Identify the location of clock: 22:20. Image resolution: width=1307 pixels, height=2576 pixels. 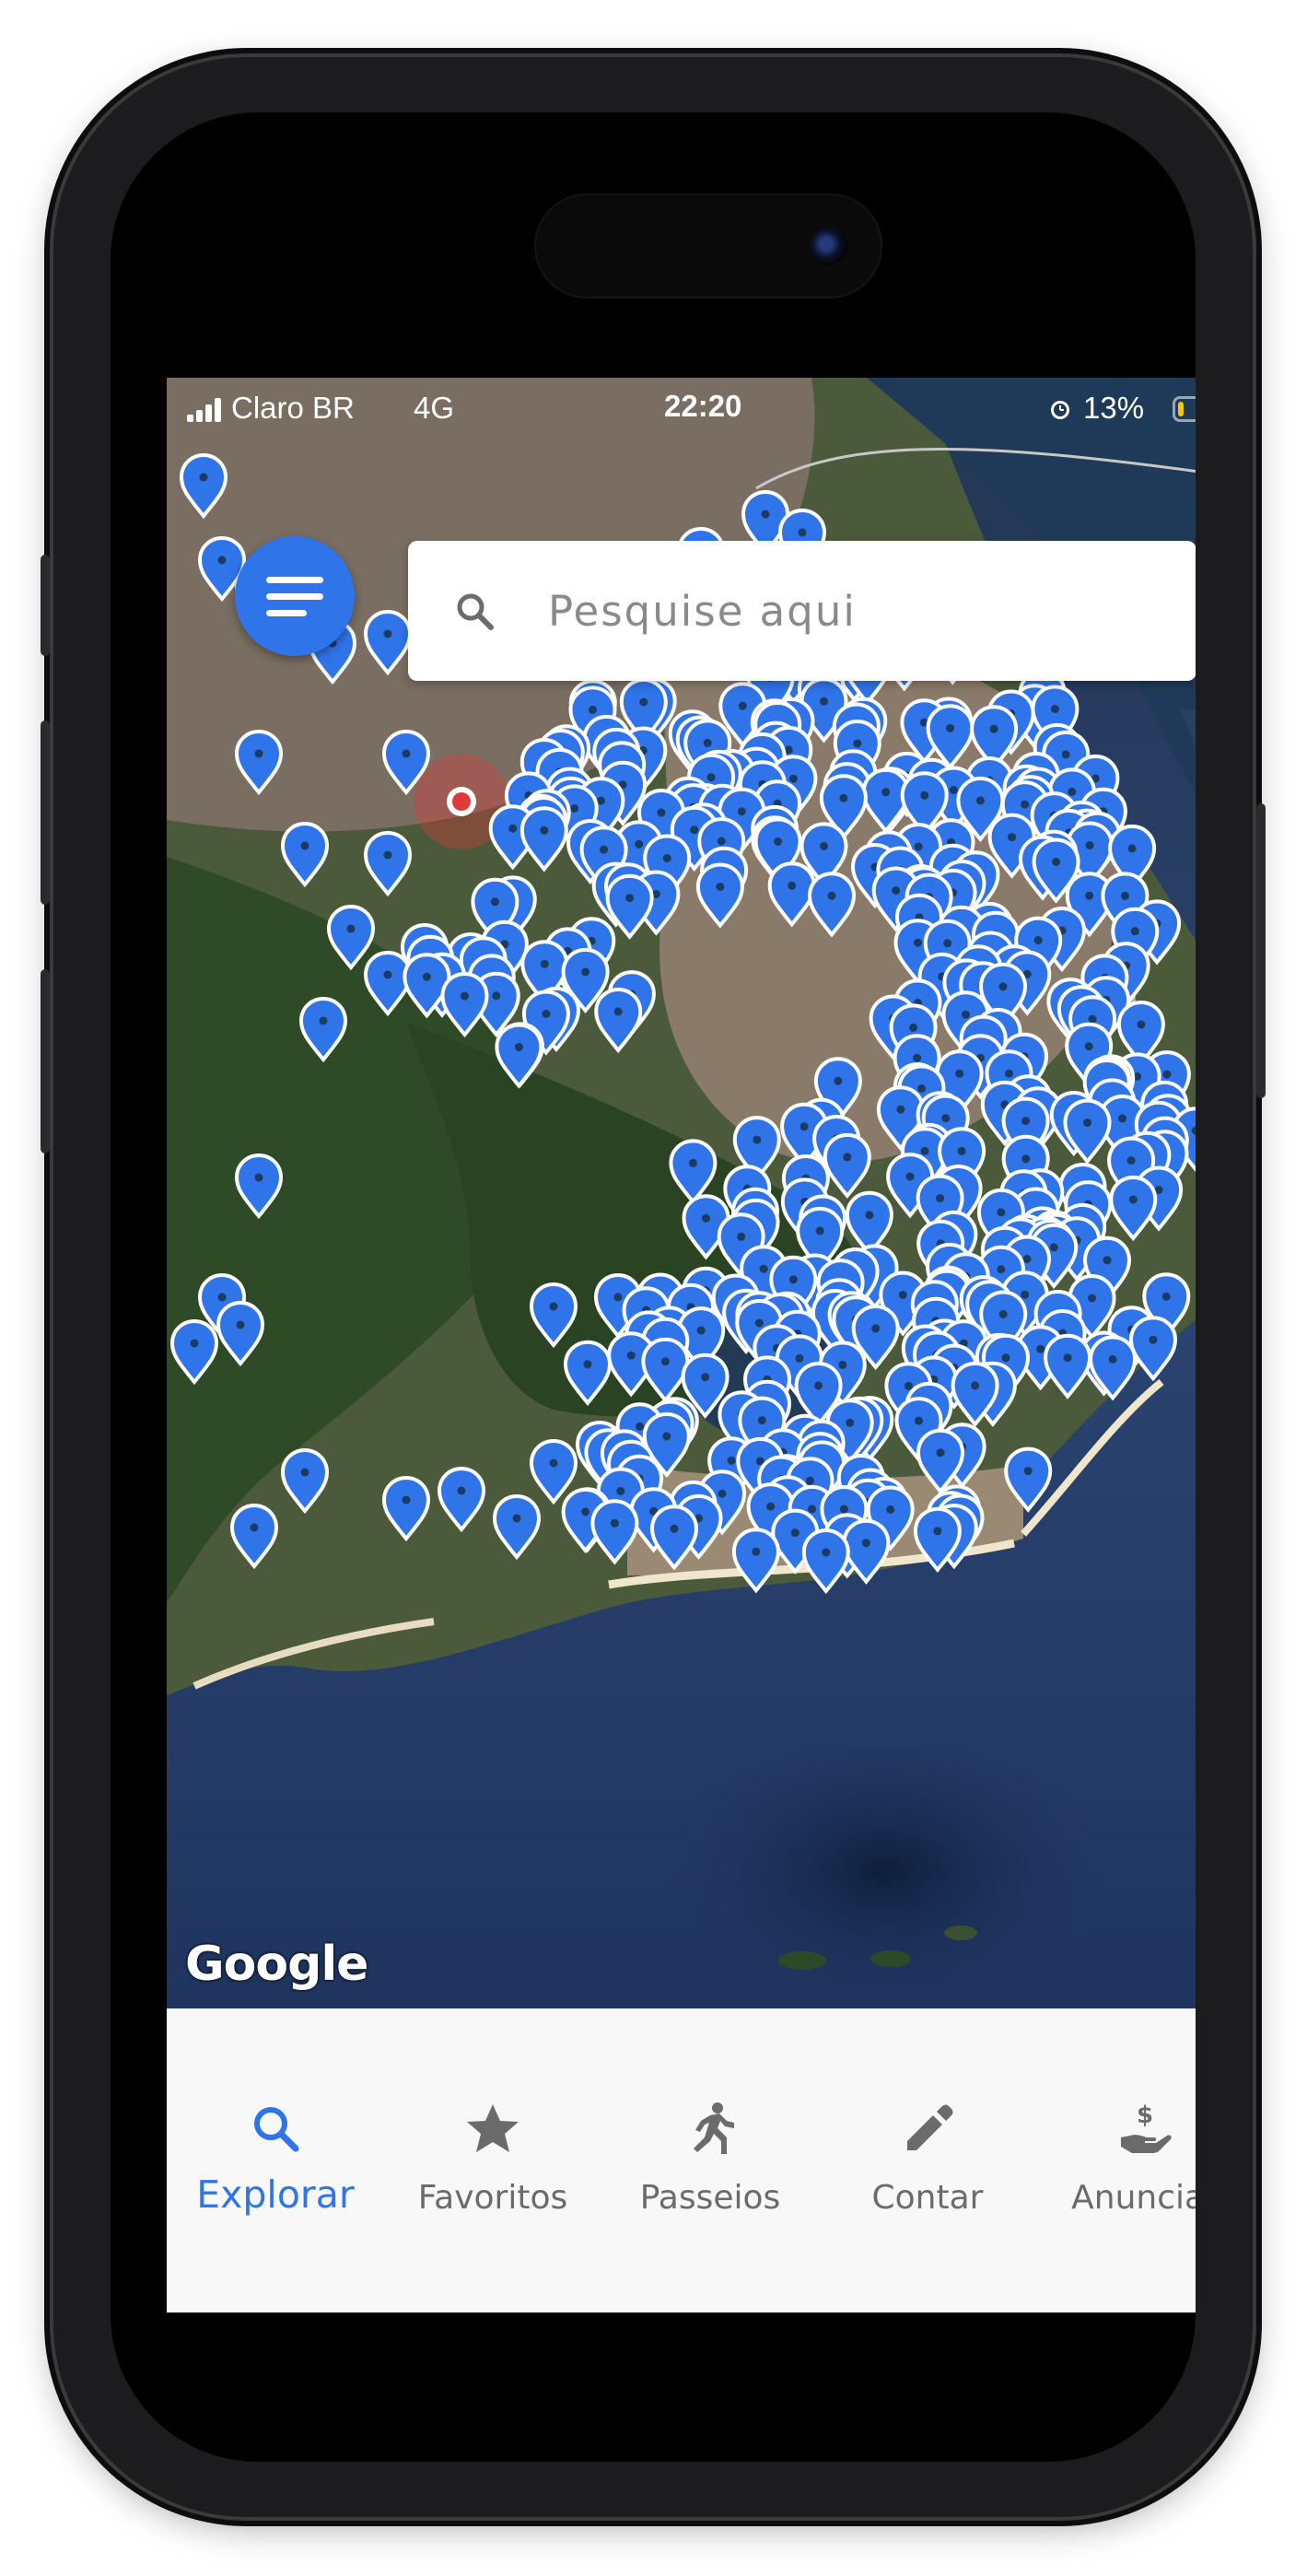
(703, 406).